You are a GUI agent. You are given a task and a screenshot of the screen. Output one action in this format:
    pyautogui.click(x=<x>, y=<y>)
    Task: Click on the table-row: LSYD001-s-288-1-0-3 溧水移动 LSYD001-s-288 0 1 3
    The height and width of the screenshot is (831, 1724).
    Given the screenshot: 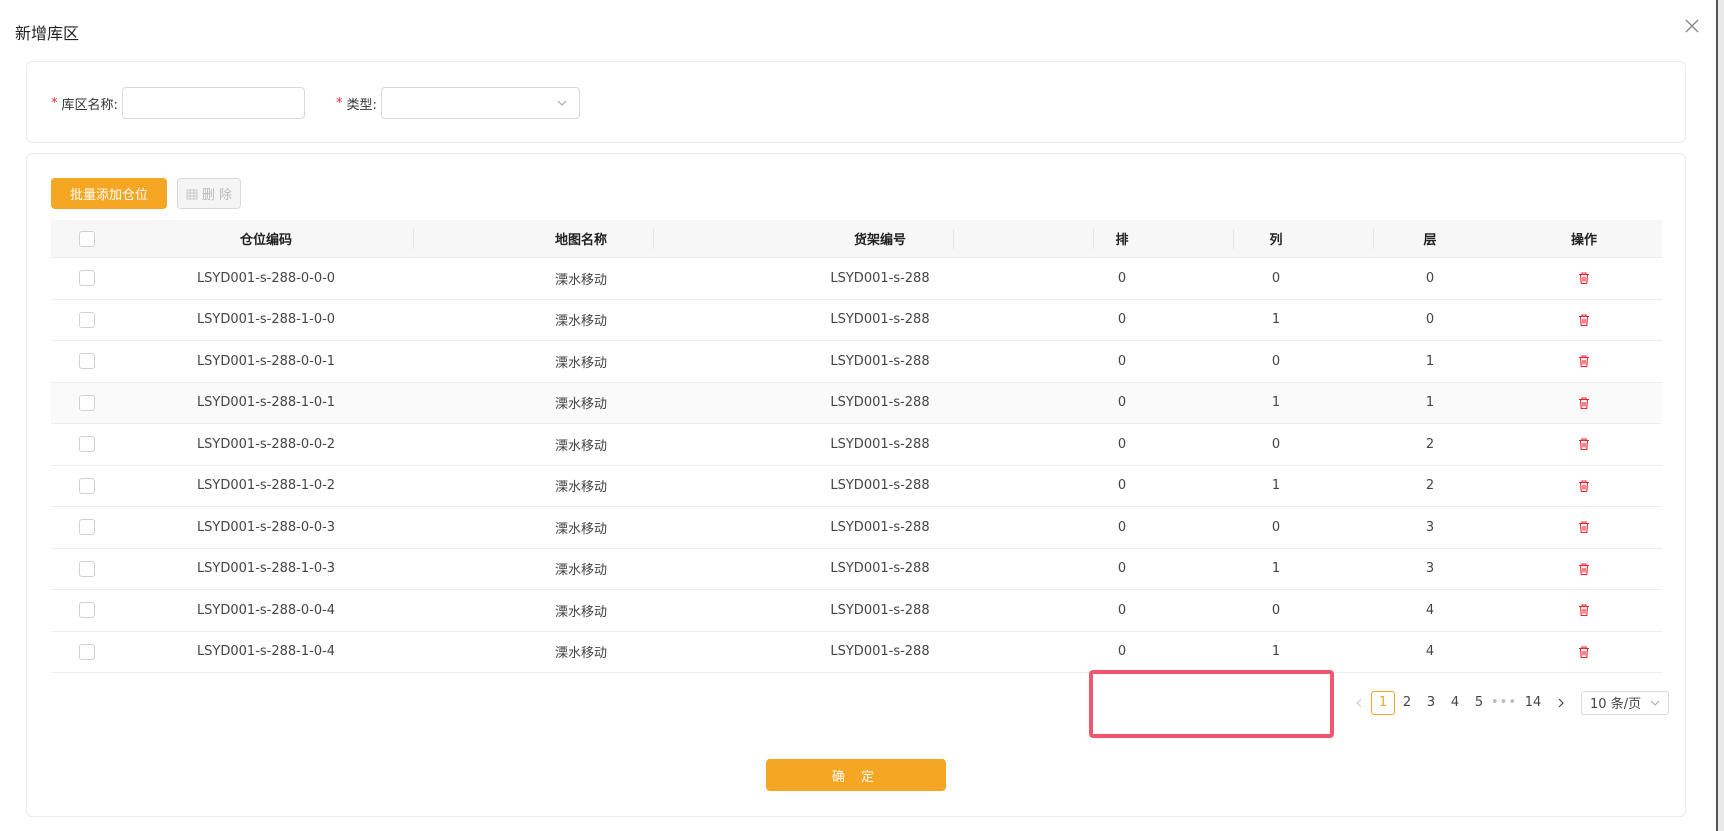 What is the action you would take?
    pyautogui.click(x=856, y=569)
    